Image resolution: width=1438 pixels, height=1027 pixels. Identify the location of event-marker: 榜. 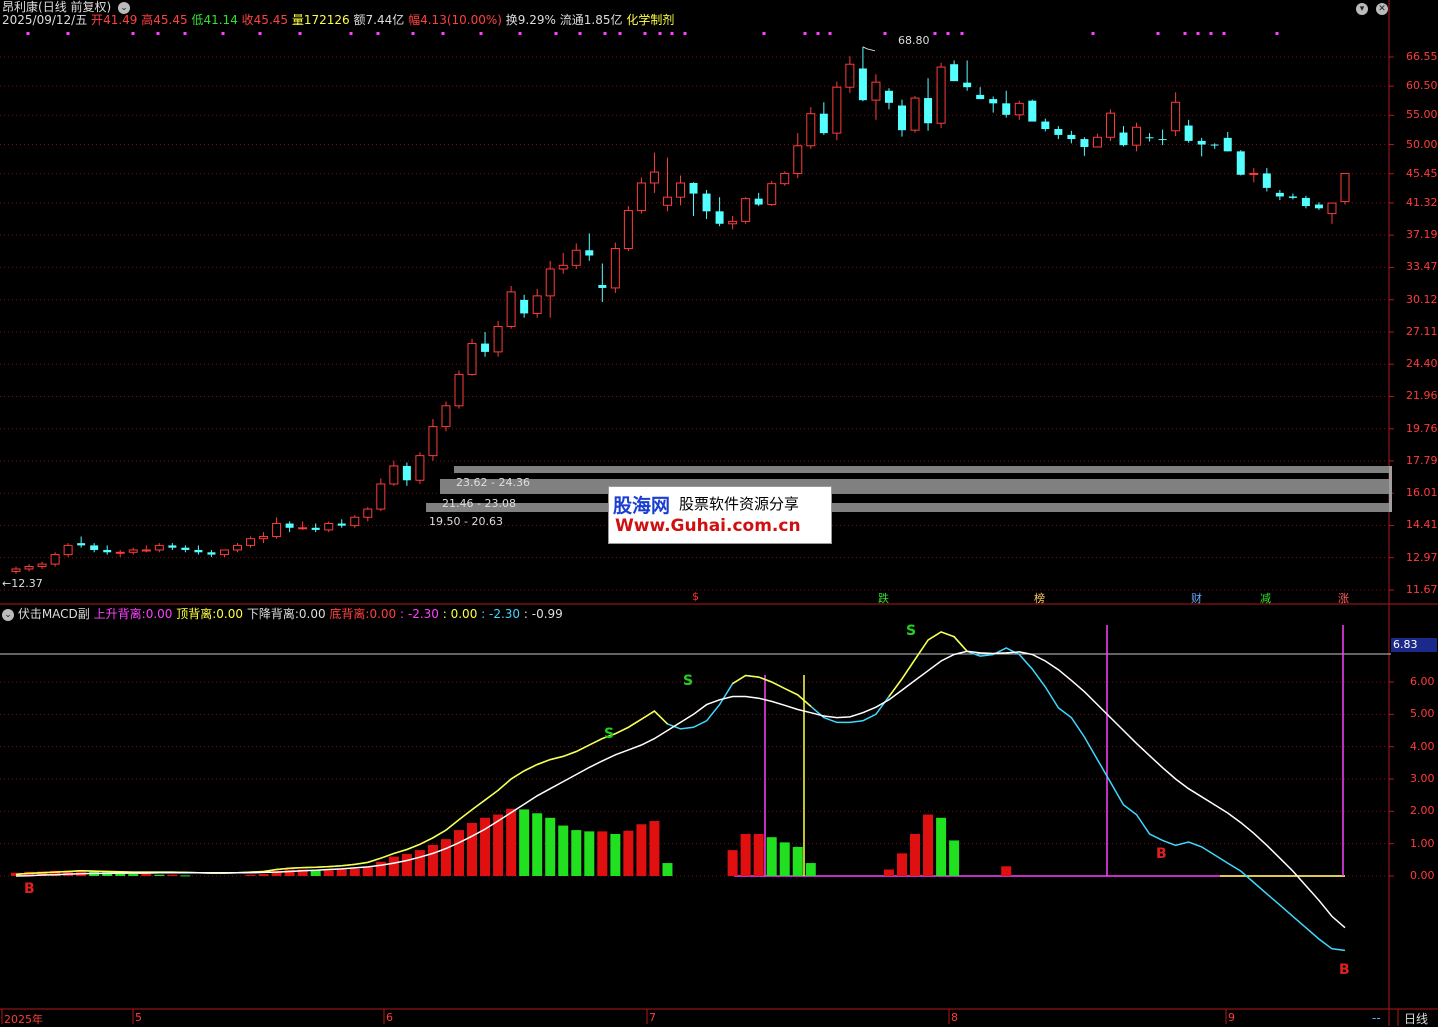
(1039, 598).